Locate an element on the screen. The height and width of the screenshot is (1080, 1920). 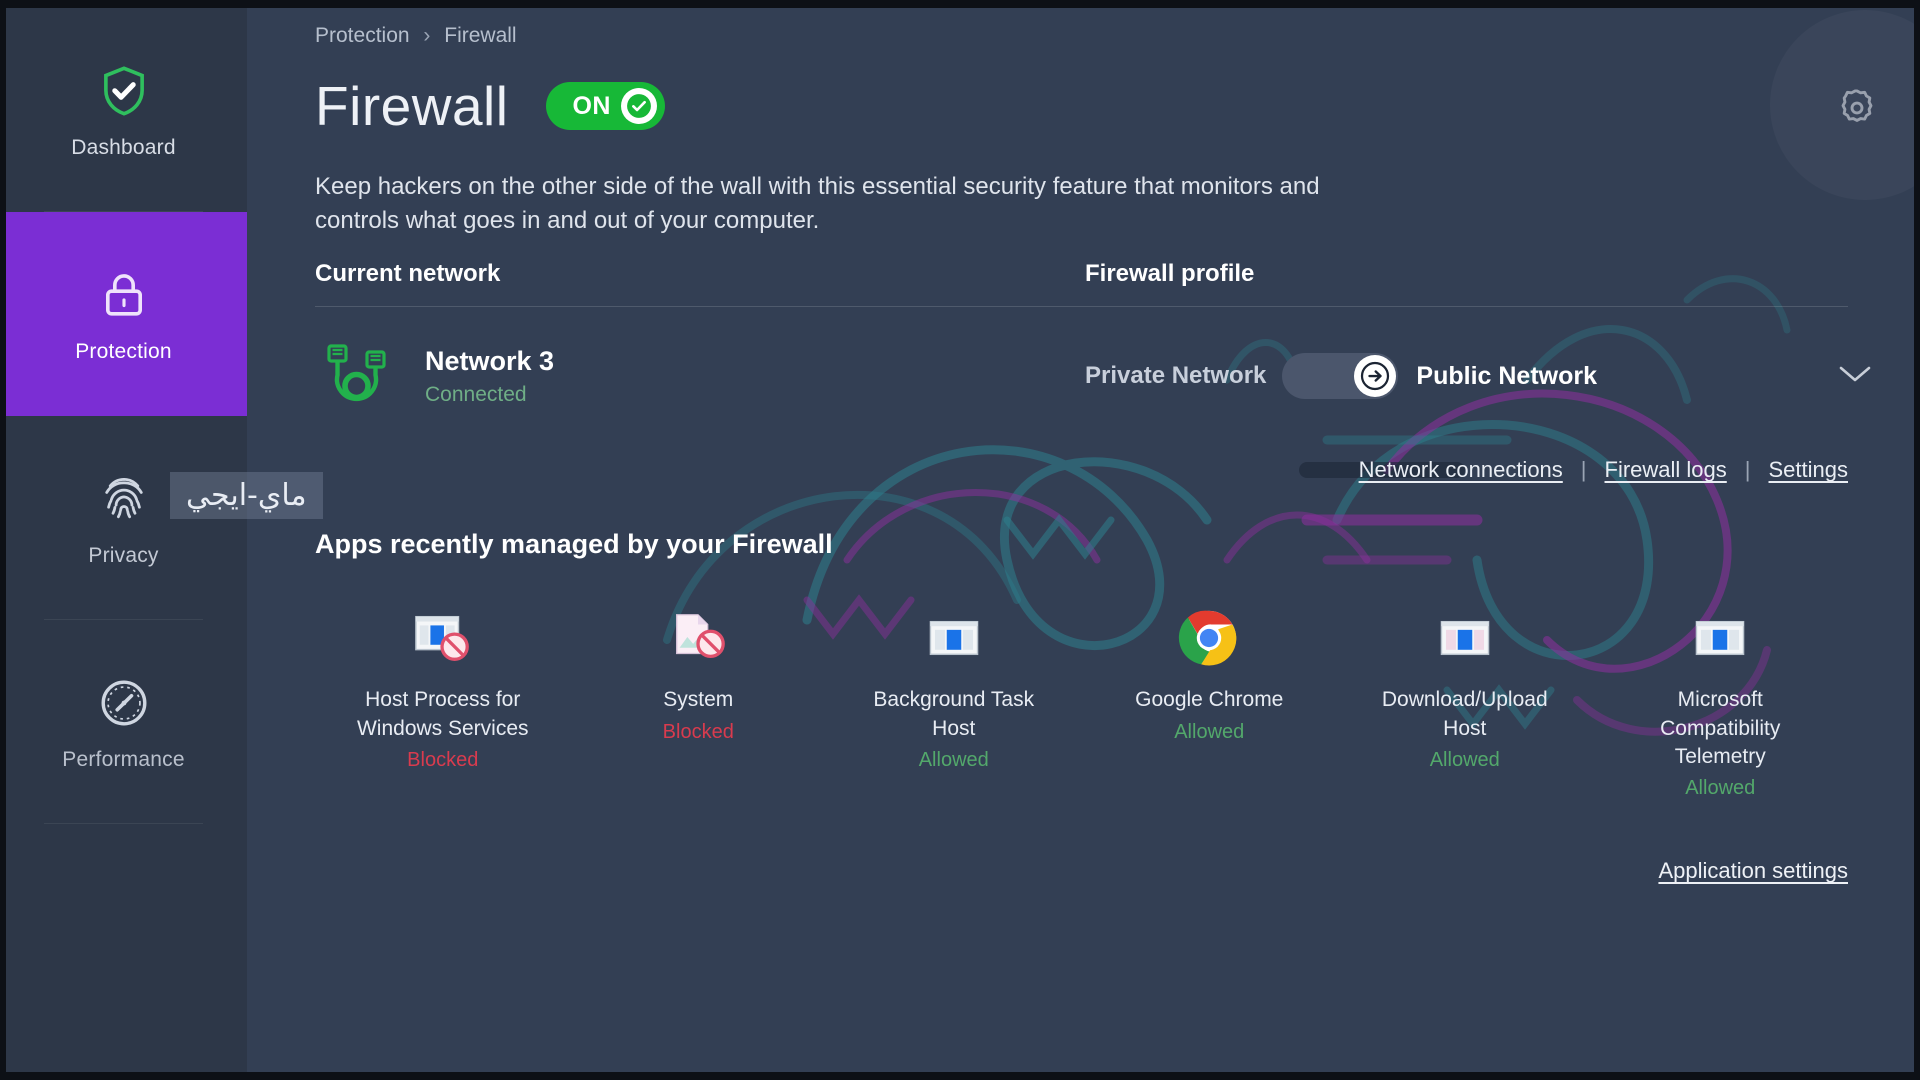
app-item: Background Task Host Allowed is located at coordinates (954, 703).